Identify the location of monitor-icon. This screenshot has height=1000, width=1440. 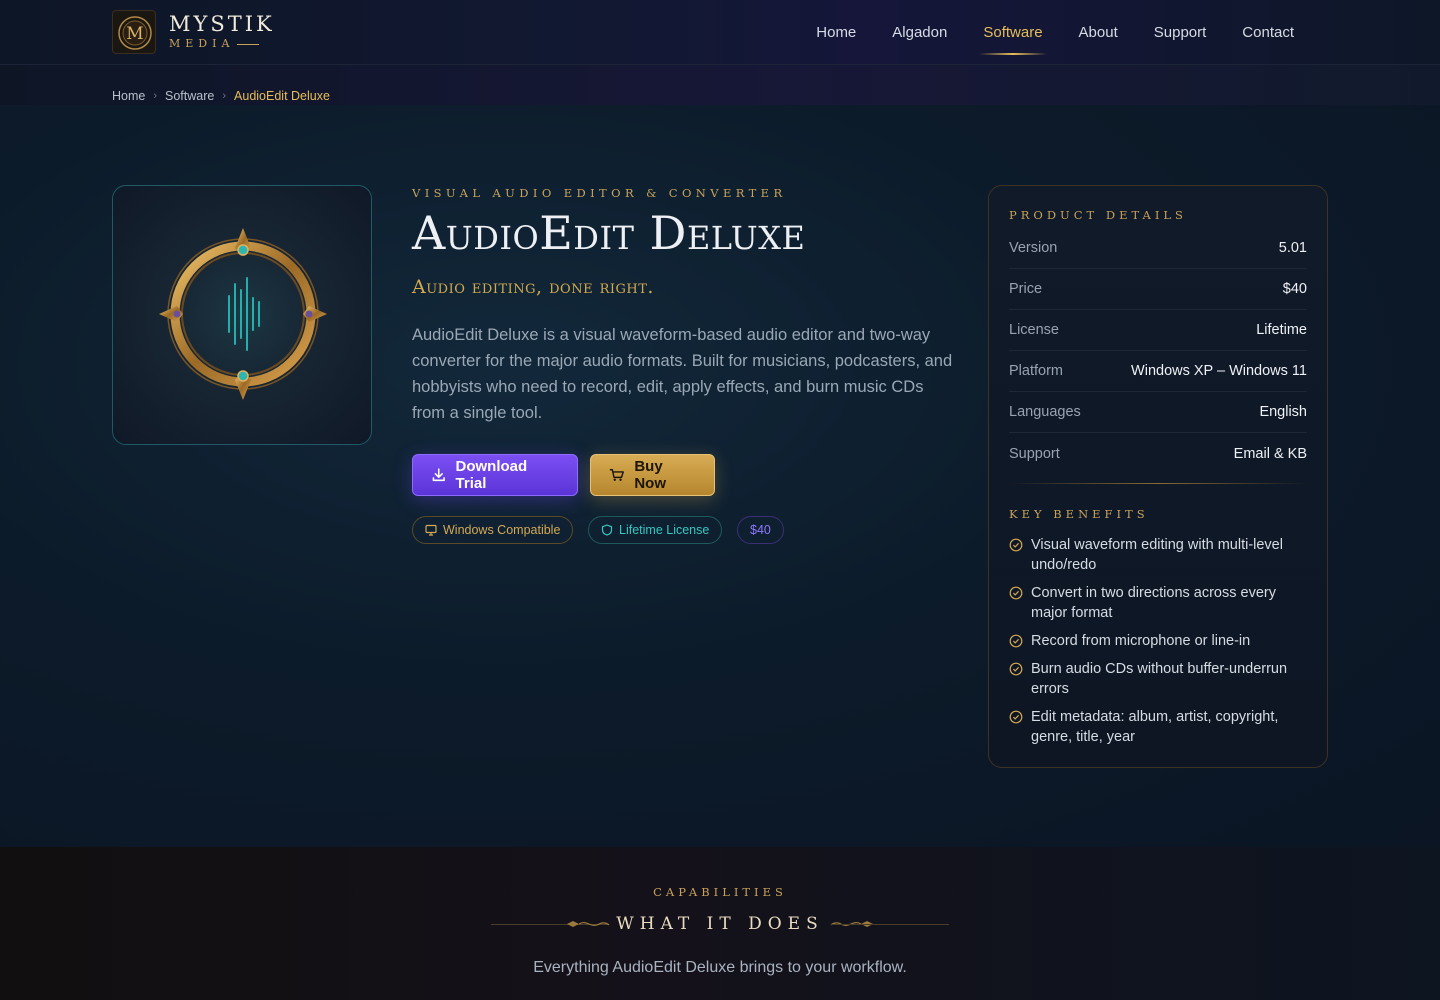
(431, 530).